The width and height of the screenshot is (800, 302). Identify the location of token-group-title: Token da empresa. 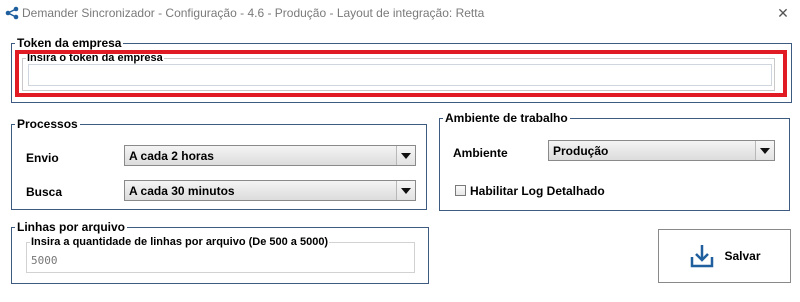
(69, 43).